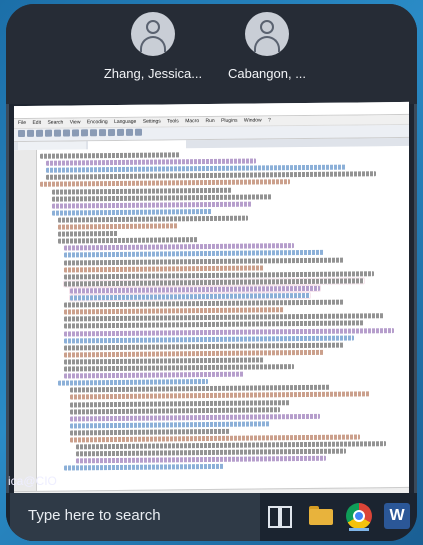  I want to click on self-video-label: ica@CIO, so click(32, 481).